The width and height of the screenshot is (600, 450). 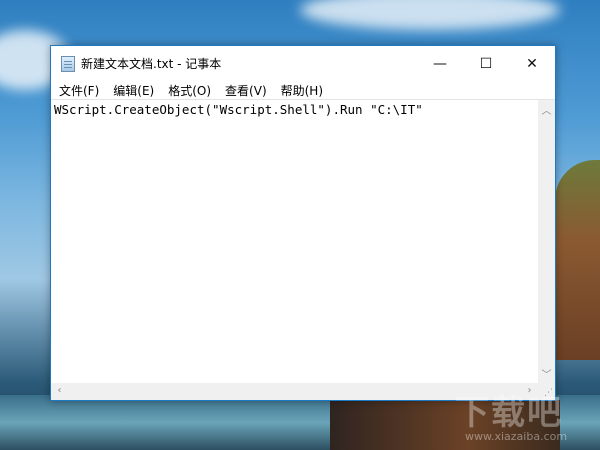 I want to click on cloud, so click(x=430, y=15).